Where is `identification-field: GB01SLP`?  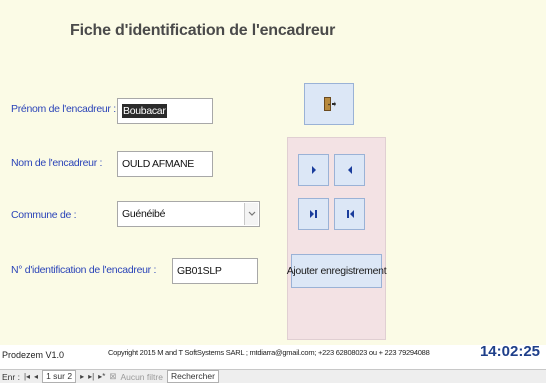
identification-field: GB01SLP is located at coordinates (215, 271).